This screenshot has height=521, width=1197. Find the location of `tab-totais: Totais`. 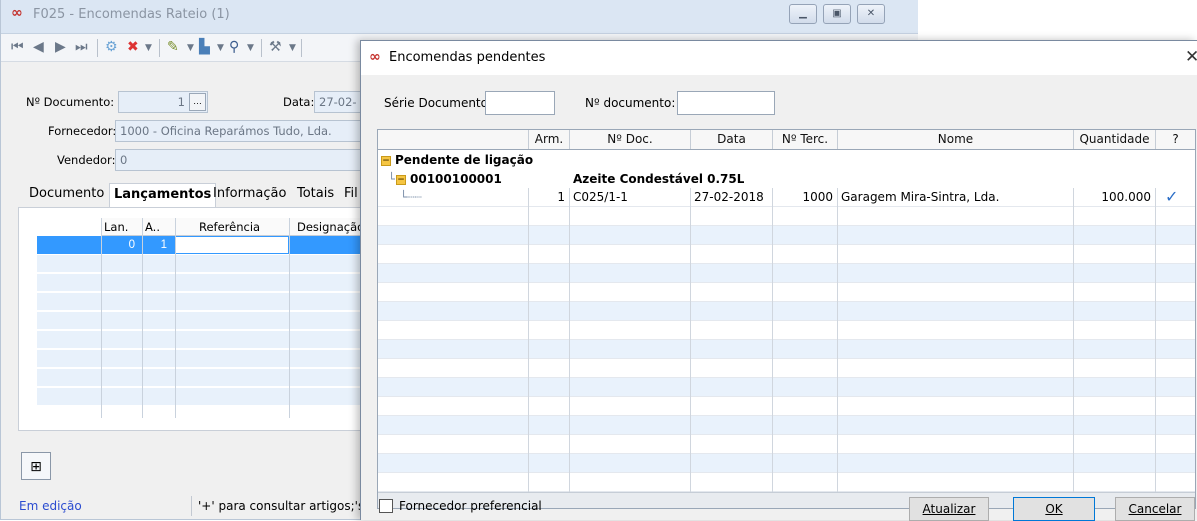

tab-totais: Totais is located at coordinates (315, 195).